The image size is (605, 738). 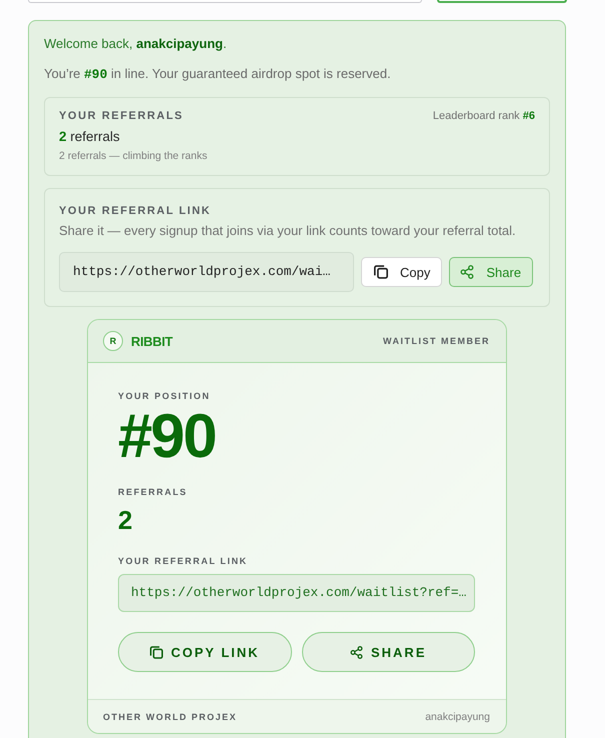 What do you see at coordinates (218, 74) in the screenshot?
I see `position-text: You’re #90 in line. Your guaranteed airdrop spot is reserved.` at bounding box center [218, 74].